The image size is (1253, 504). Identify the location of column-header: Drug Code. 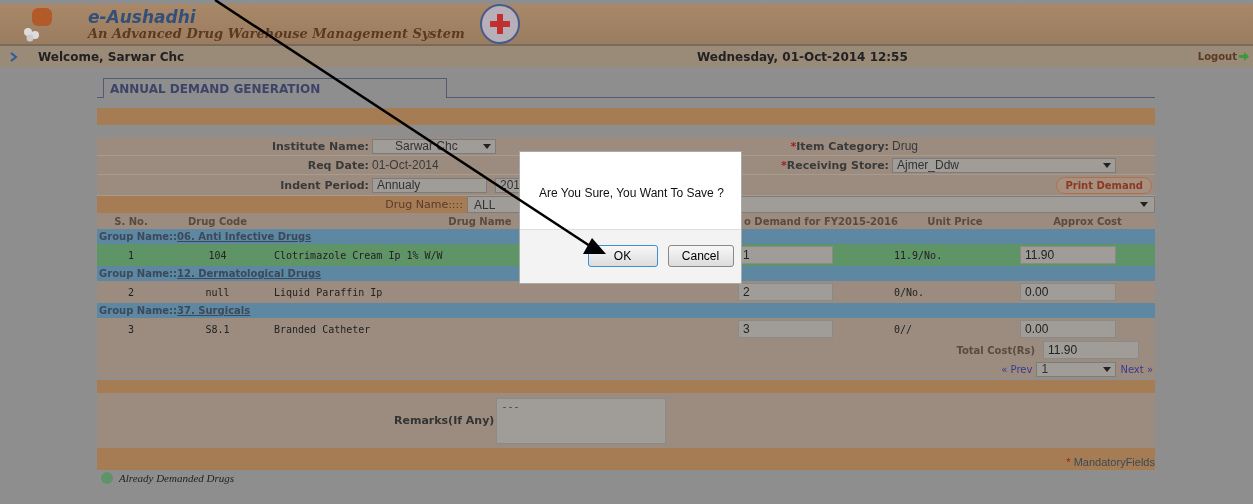
(217, 221).